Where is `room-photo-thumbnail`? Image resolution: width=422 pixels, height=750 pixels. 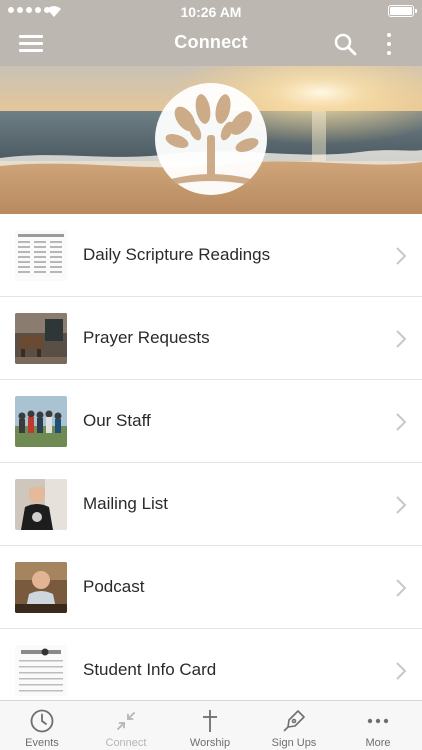
room-photo-thumbnail is located at coordinates (41, 338).